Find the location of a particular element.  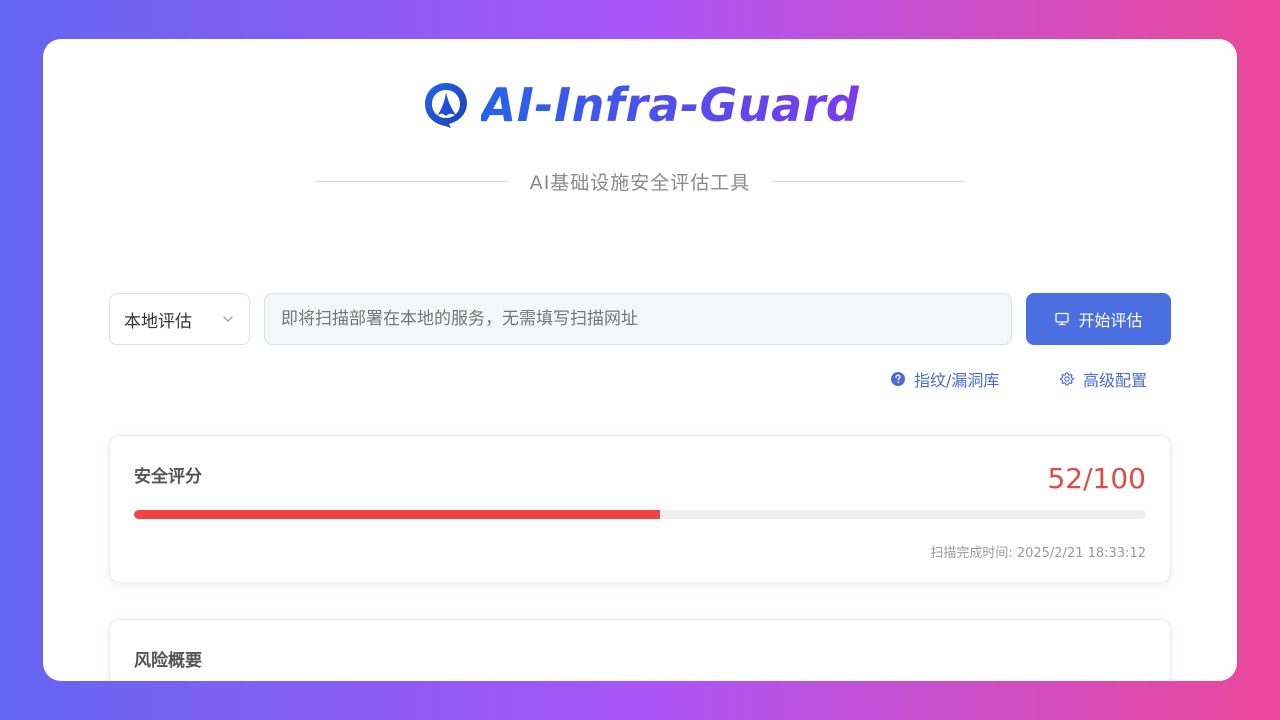

fingerprint-db-label: 指纹/漏洞库 is located at coordinates (957, 380).